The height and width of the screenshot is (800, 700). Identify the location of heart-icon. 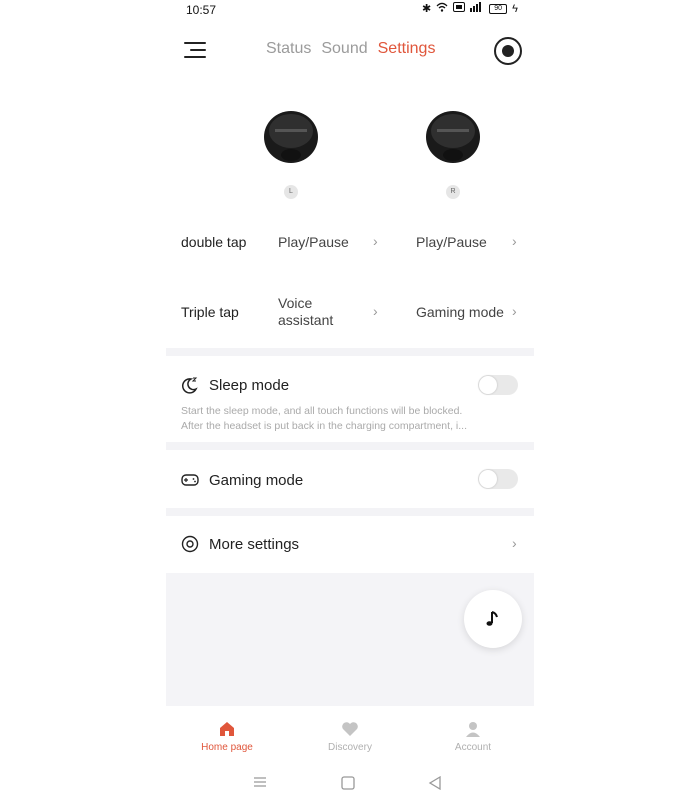
(350, 729).